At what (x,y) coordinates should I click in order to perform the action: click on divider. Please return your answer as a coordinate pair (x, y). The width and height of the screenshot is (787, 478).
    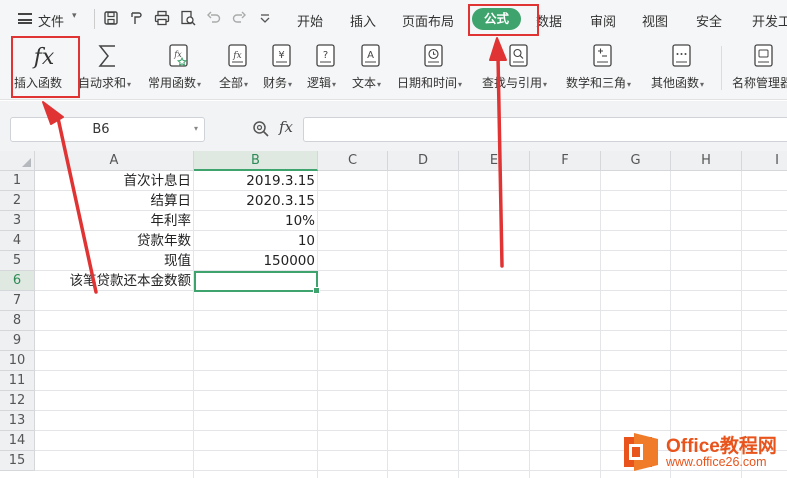
    Looking at the image, I should click on (94, 19).